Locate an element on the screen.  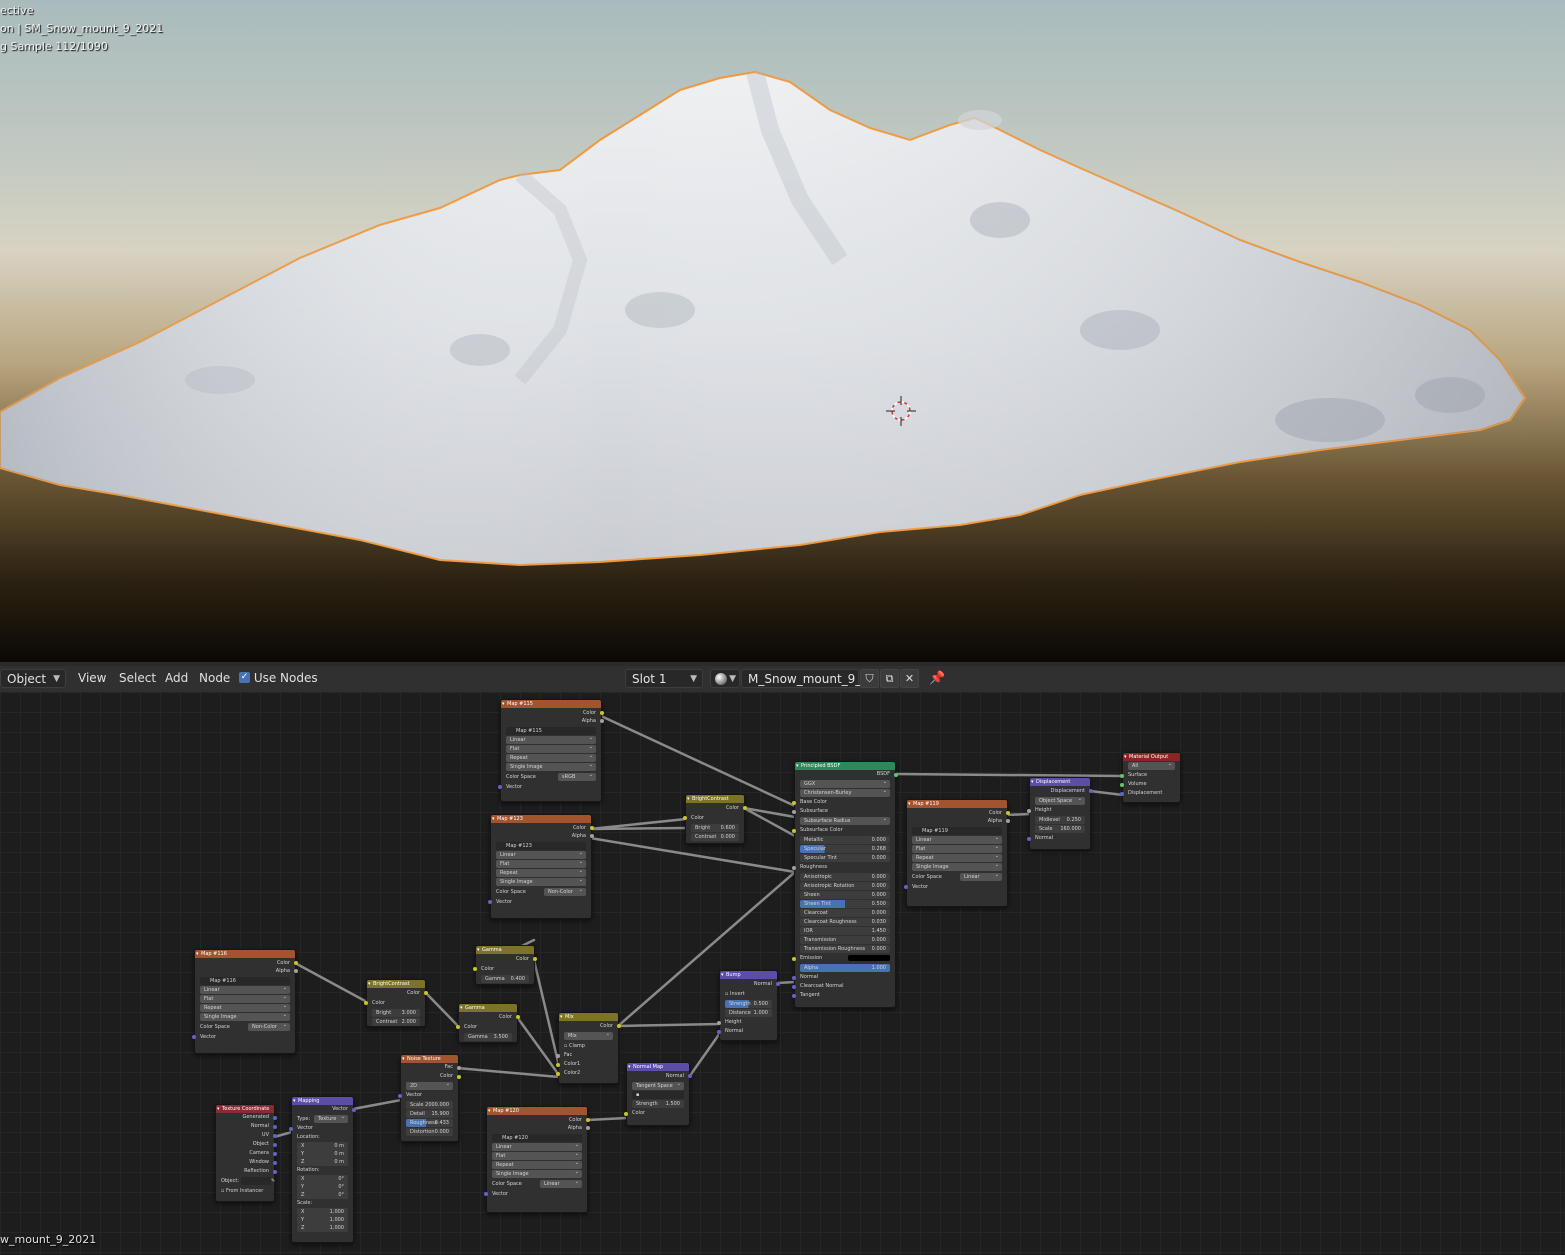
distribution-dropdown: GGX is located at coordinates (845, 784).